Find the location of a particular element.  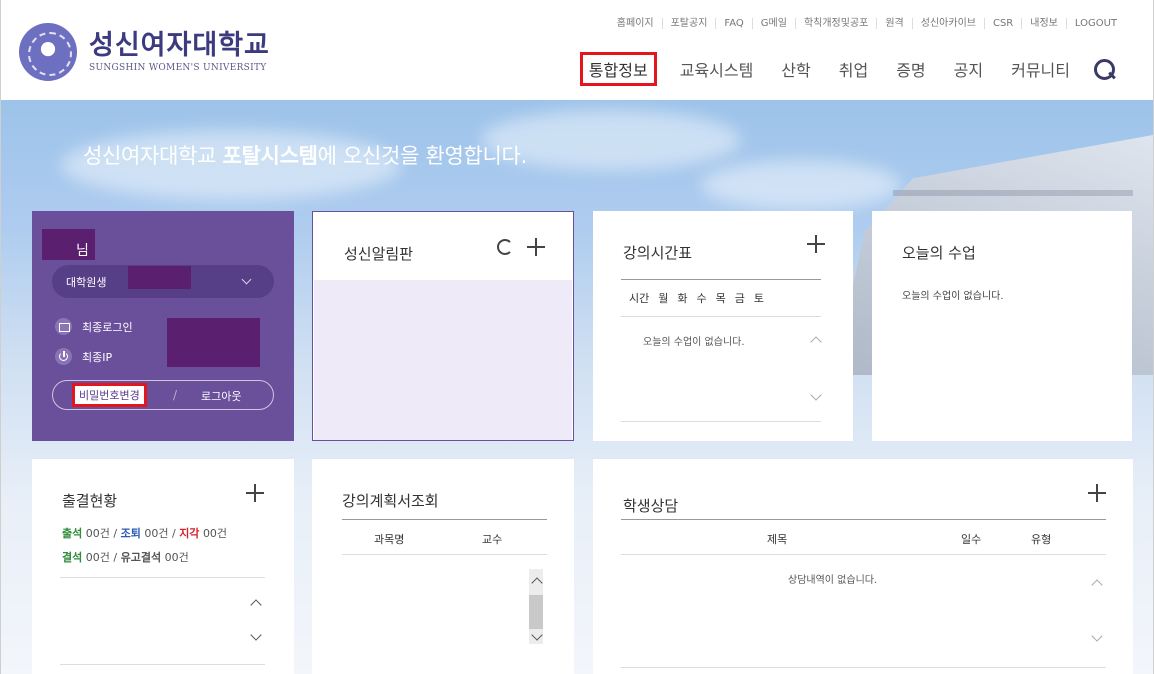

util-link-my-info: 내정보 is located at coordinates (1043, 23).